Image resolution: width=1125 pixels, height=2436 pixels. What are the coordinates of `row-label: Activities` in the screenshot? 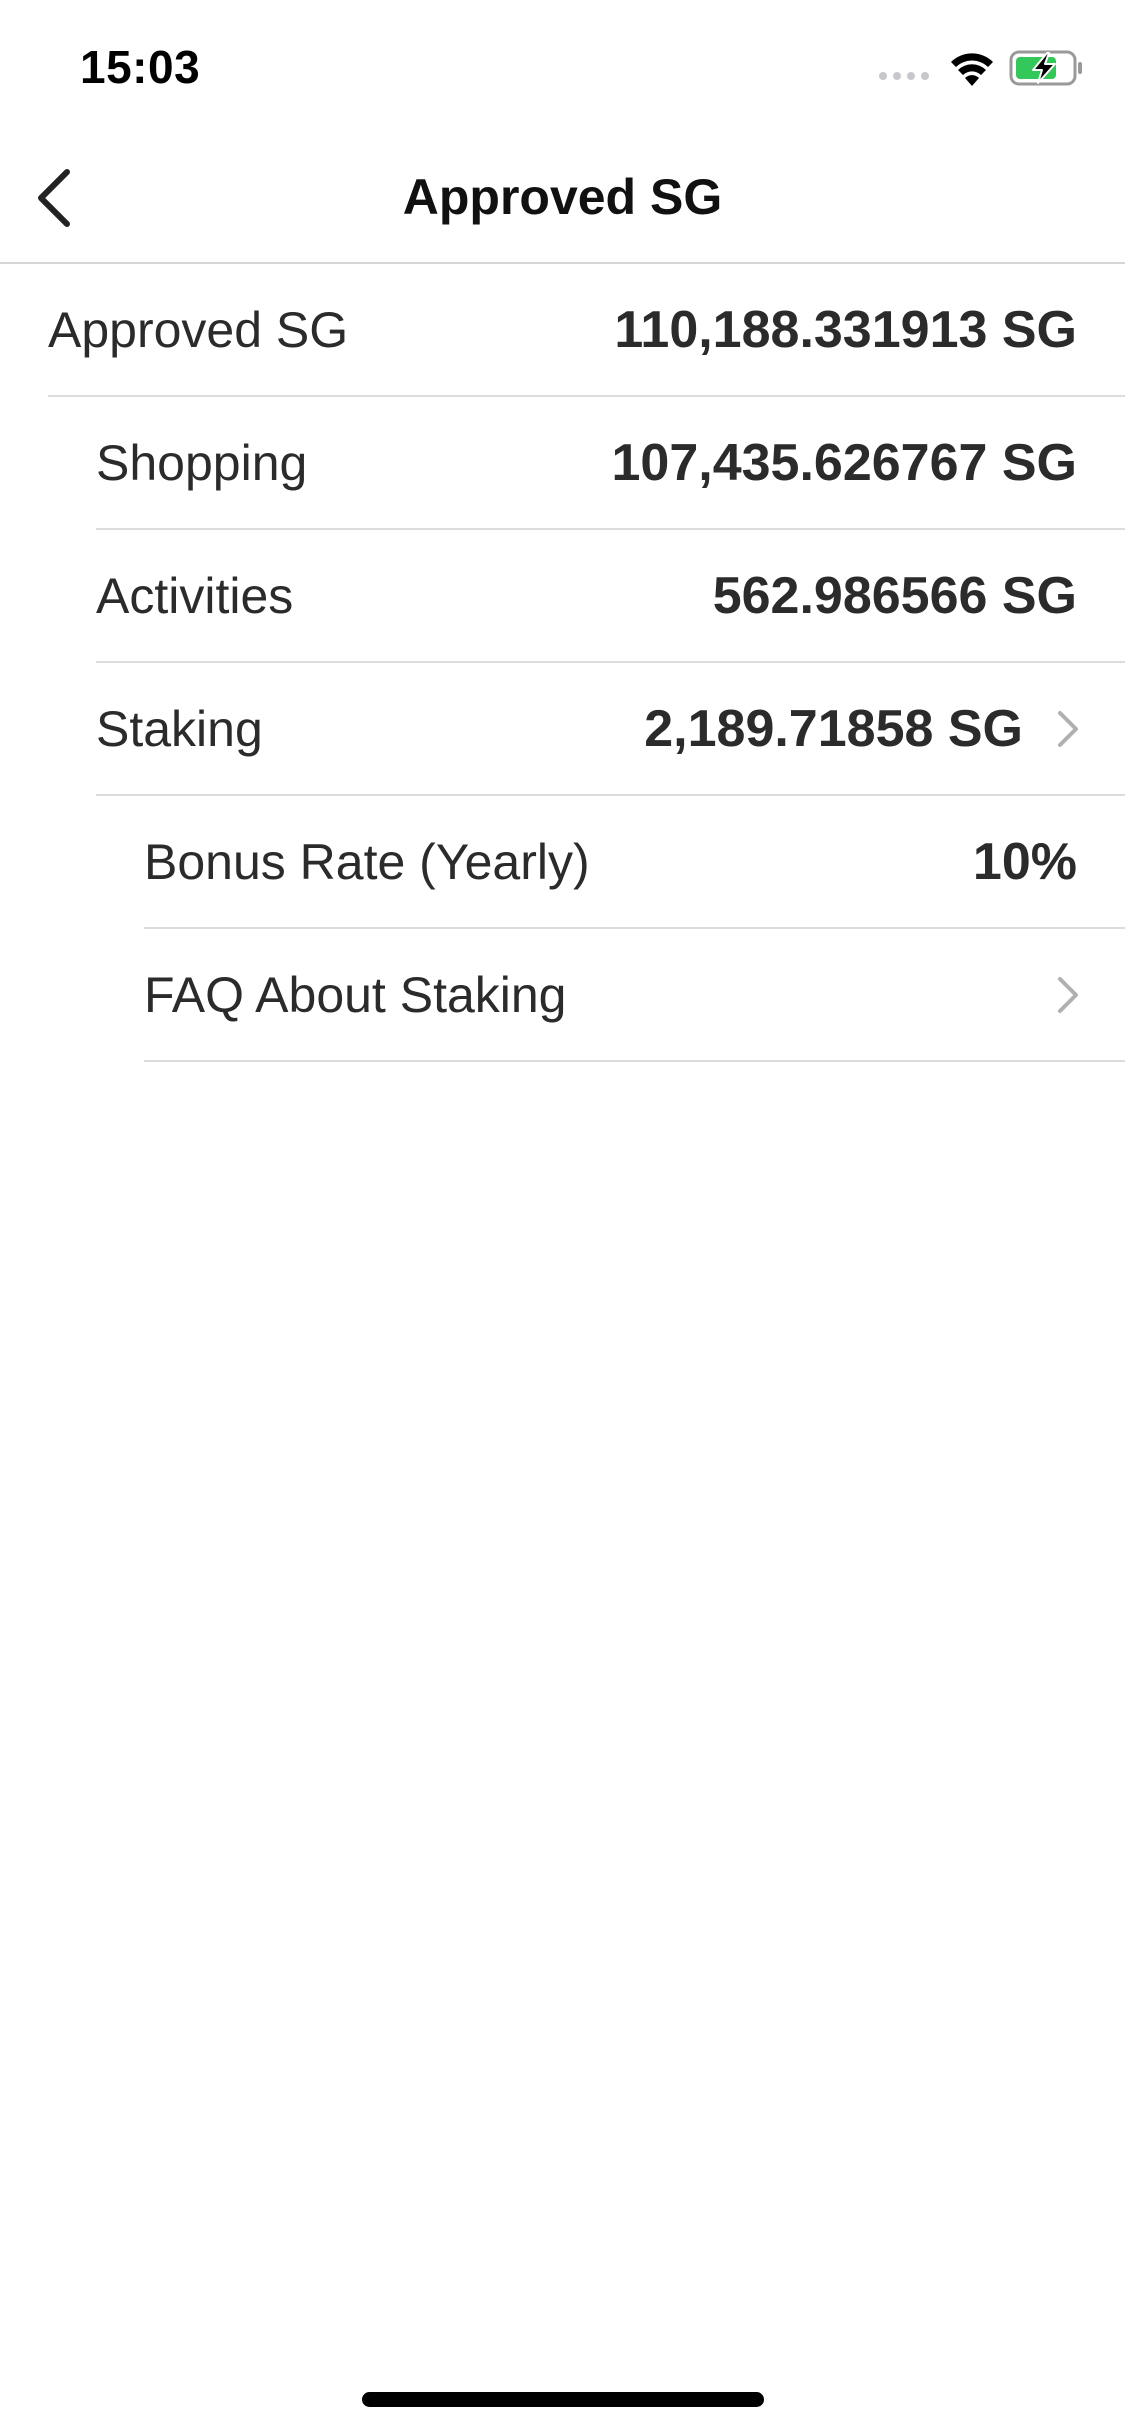 It's located at (195, 595).